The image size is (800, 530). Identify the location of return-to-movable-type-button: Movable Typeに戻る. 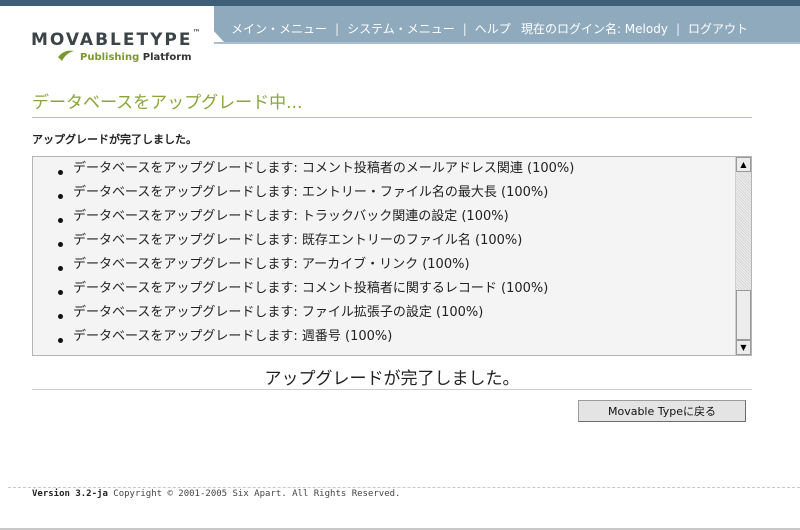
(662, 411).